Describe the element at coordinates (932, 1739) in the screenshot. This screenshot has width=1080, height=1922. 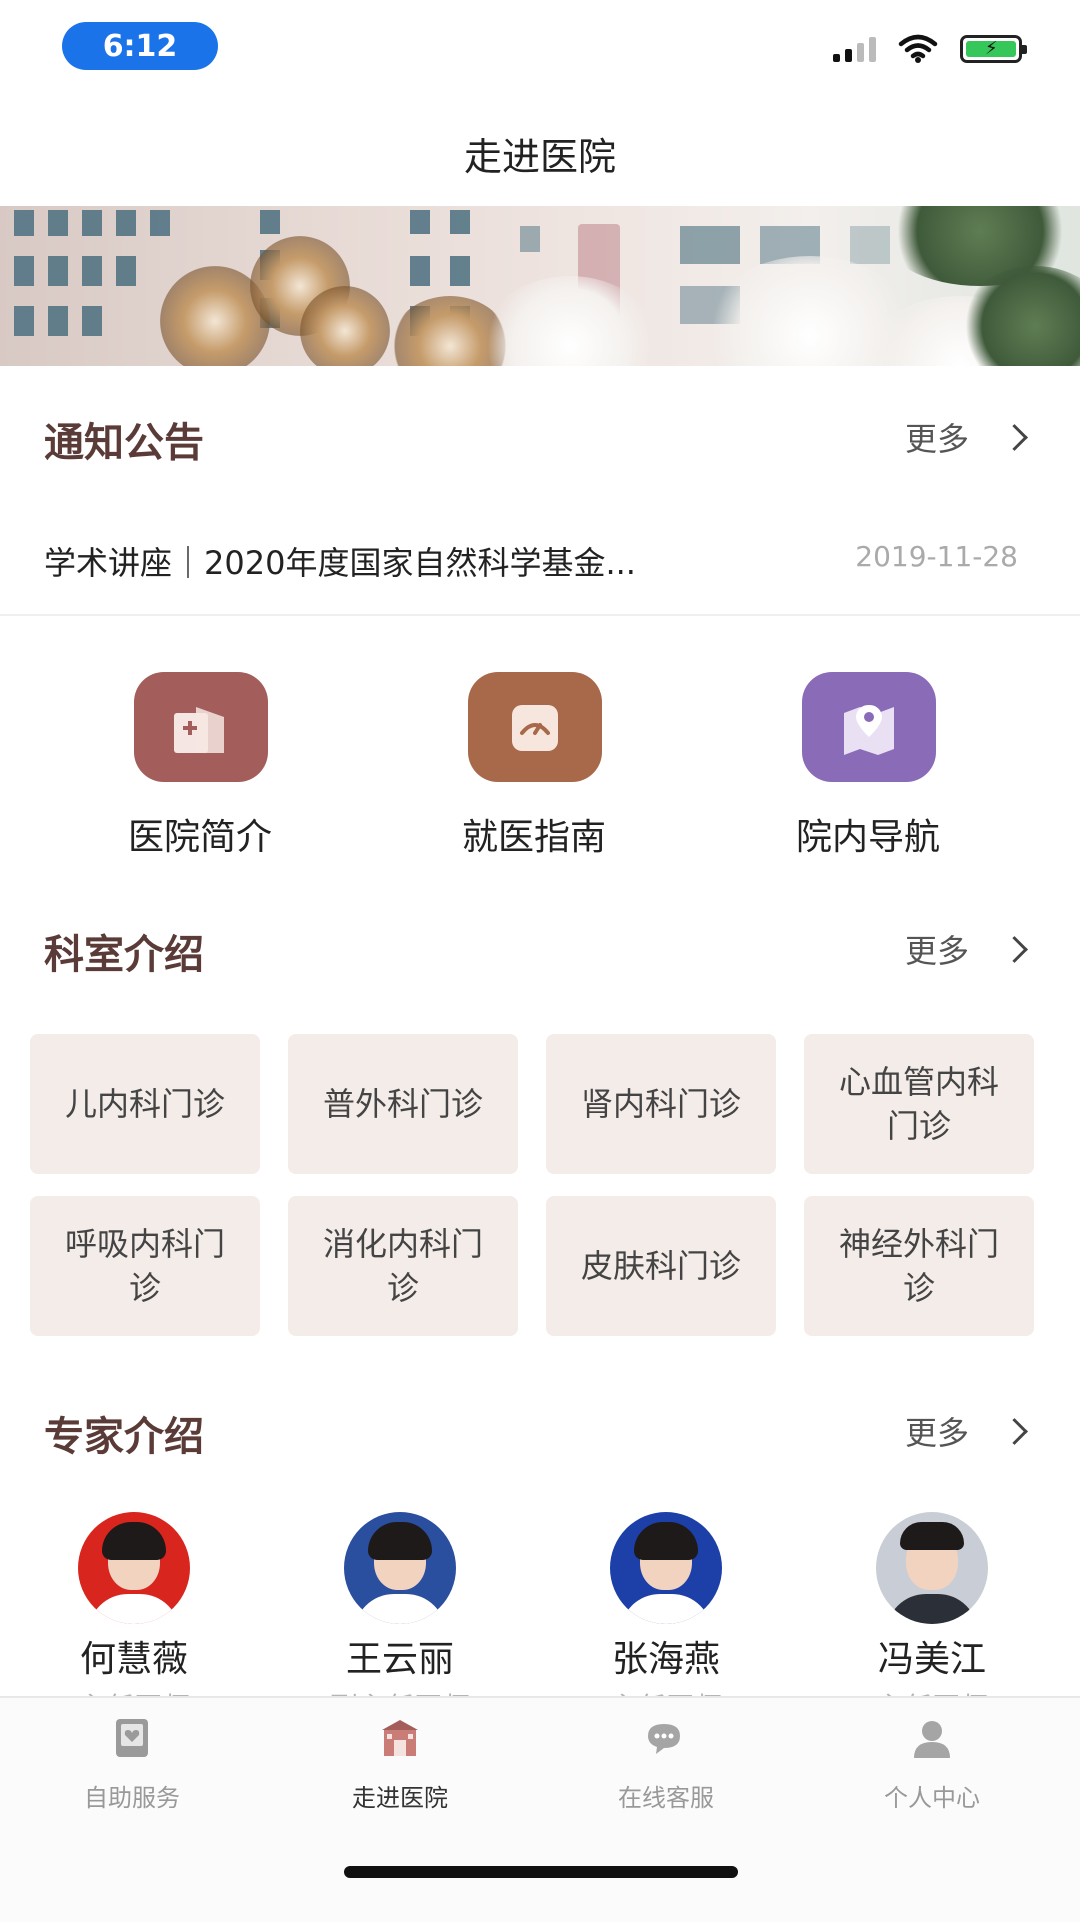
I see `user-icon` at that location.